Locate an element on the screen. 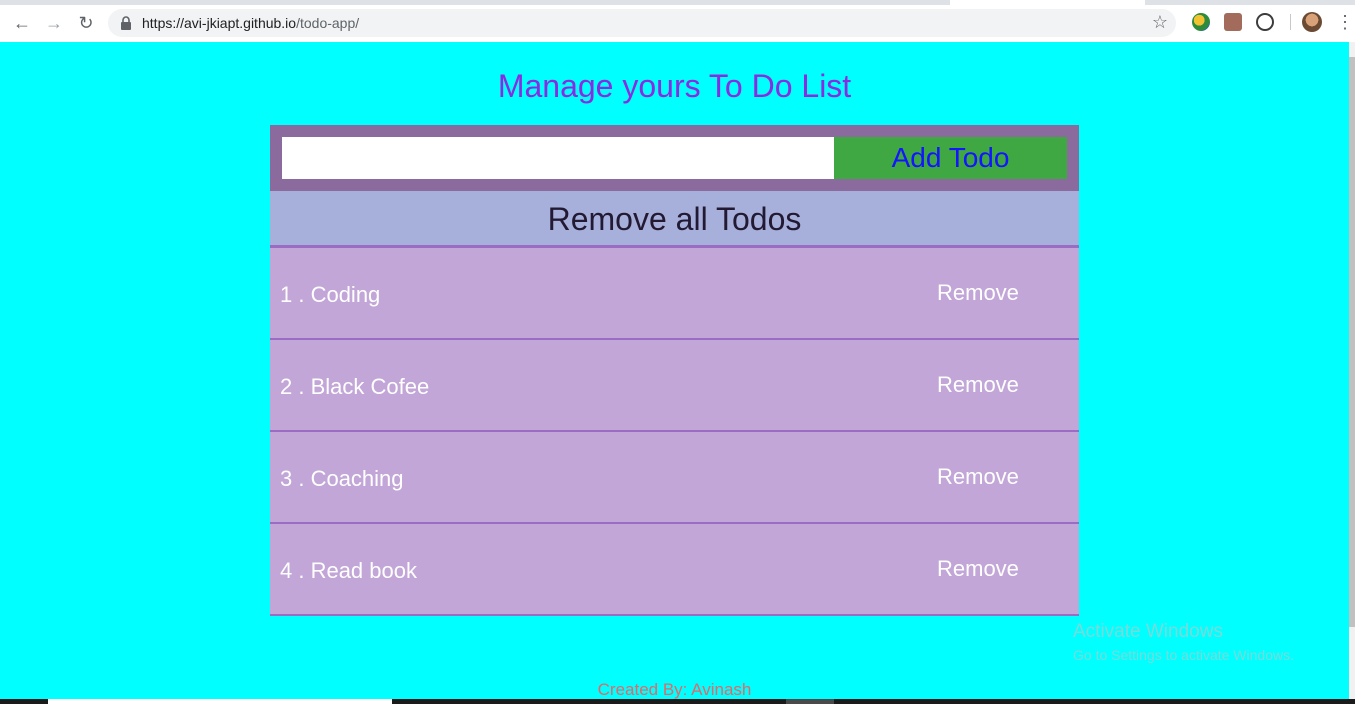 Image resolution: width=1355 pixels, height=704 pixels. add-todo-bar: Add Todo is located at coordinates (674, 158).